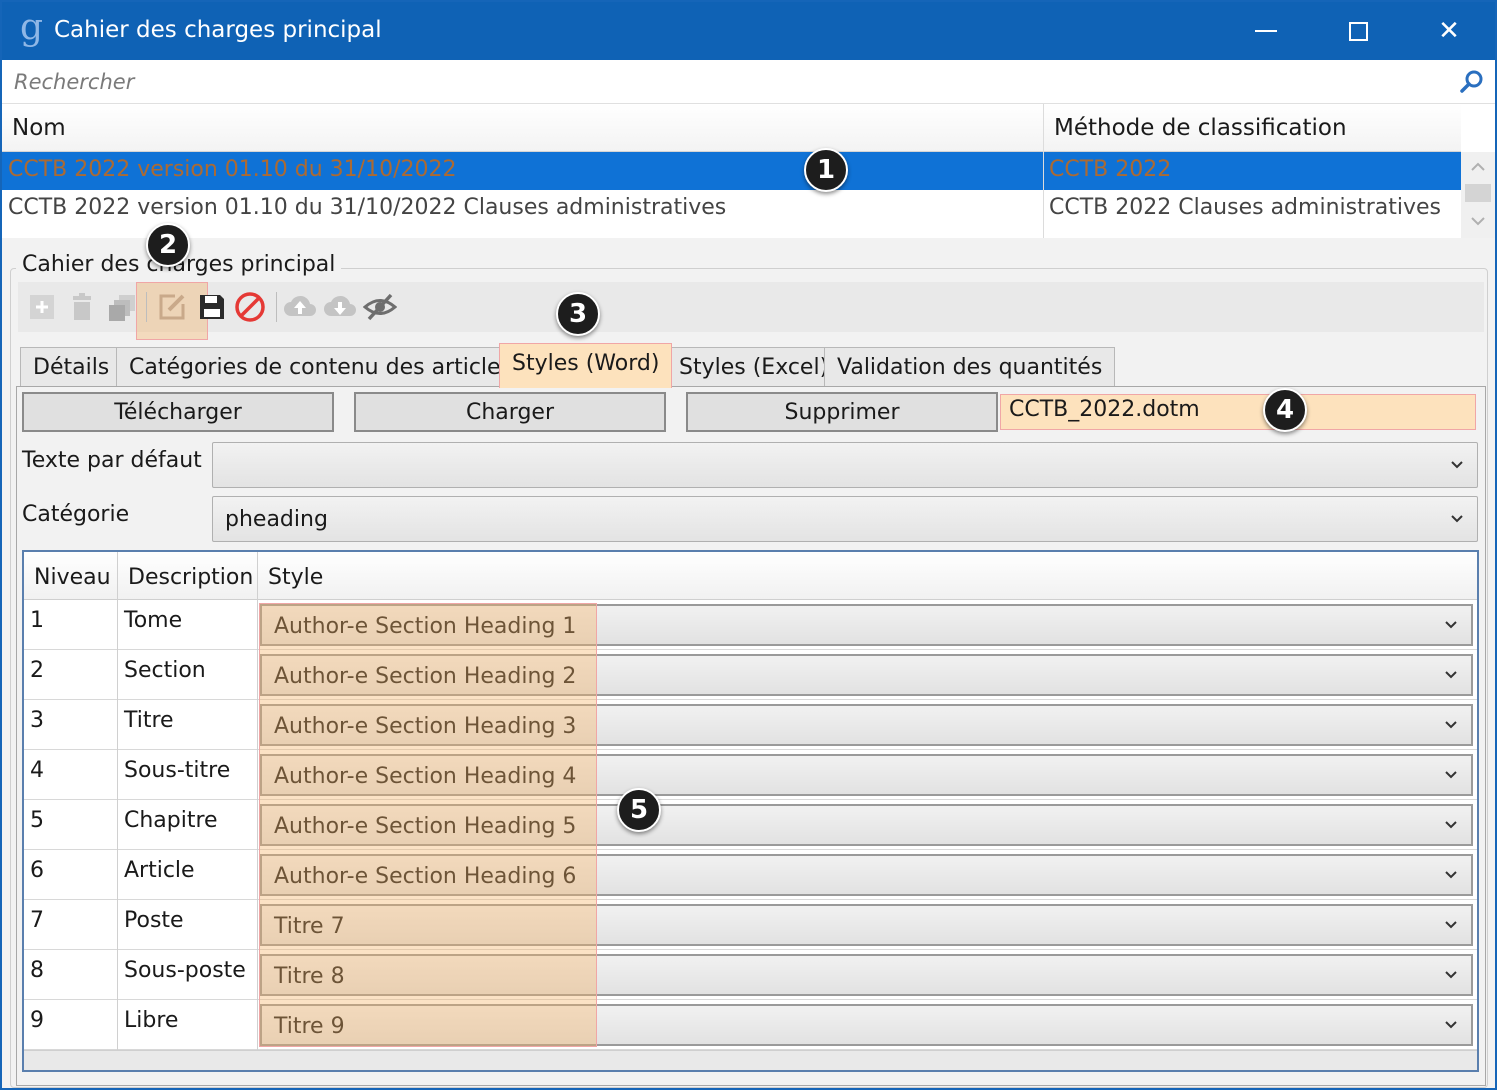 This screenshot has width=1497, height=1090. Describe the element at coordinates (276, 519) in the screenshot. I see `categorie-value: pheading` at that location.